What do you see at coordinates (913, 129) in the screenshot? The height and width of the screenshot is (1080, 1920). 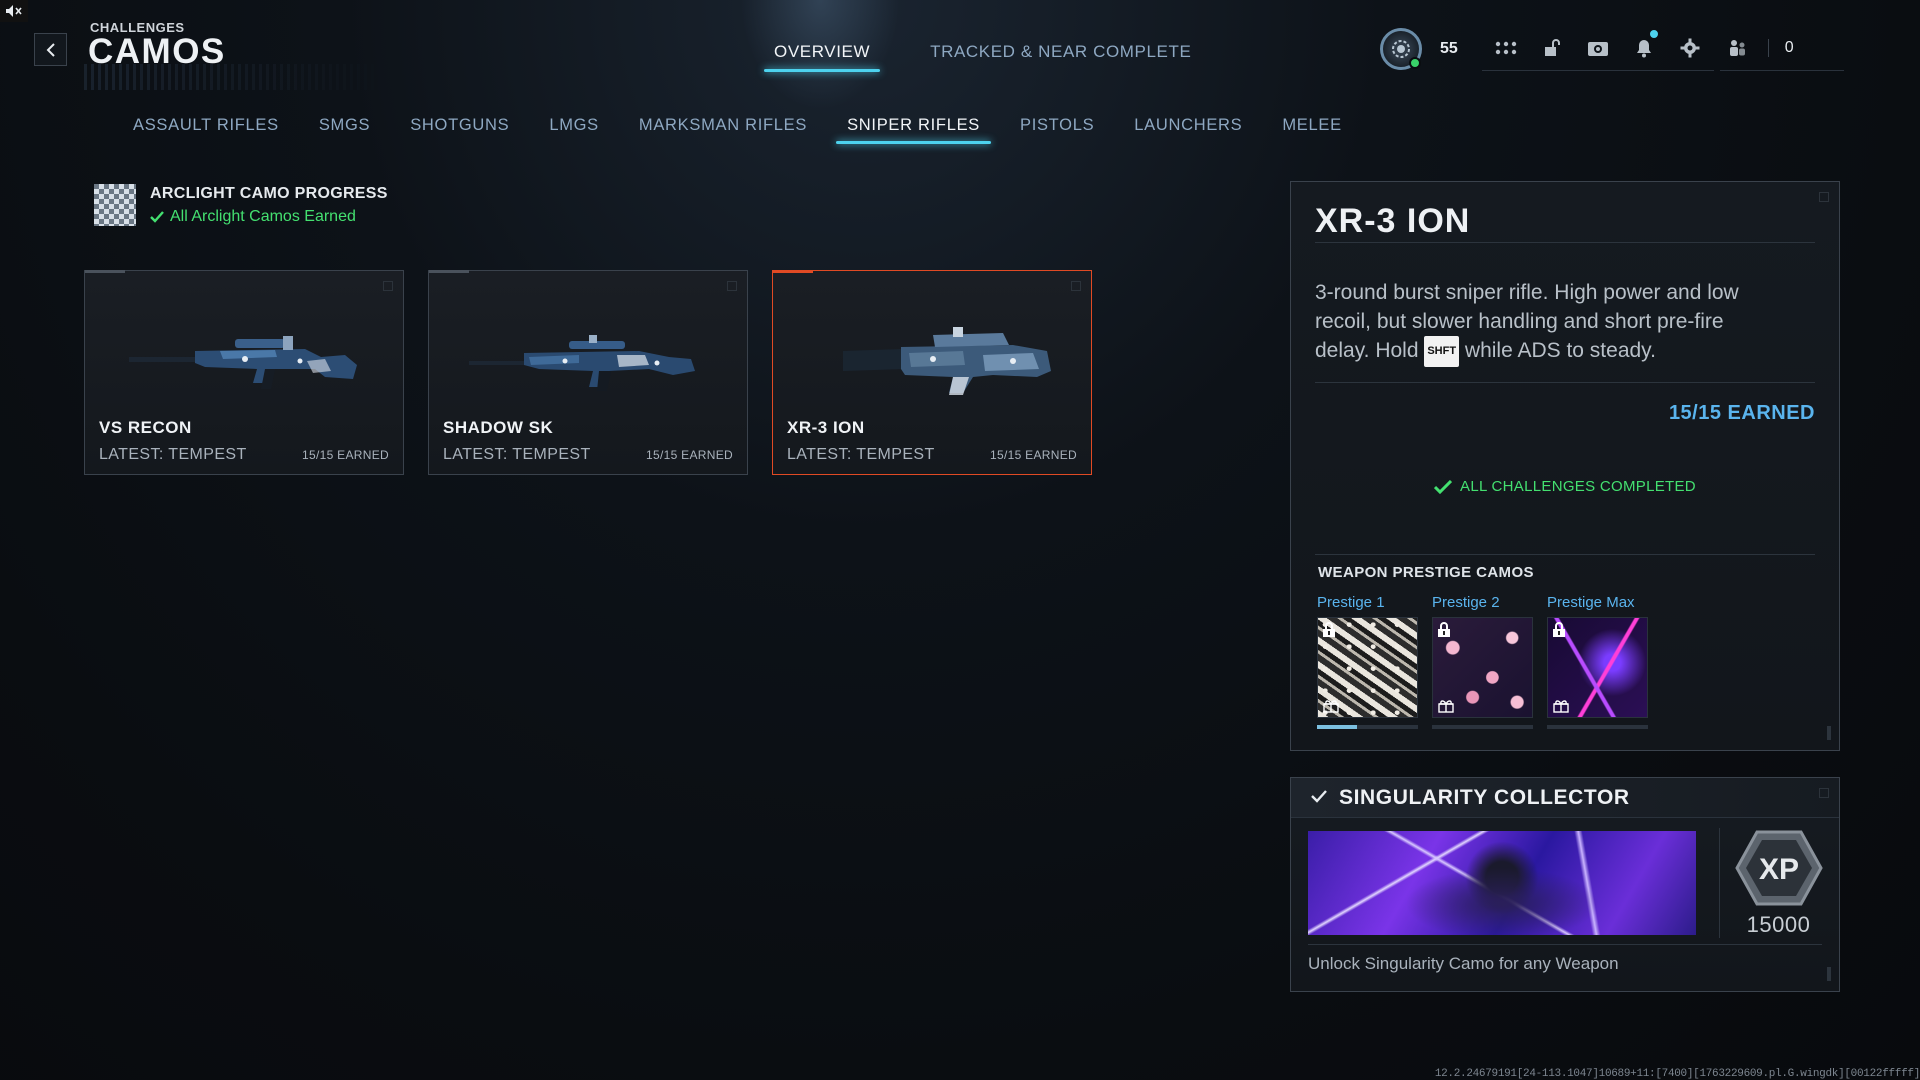 I see `tab-sniper-rifles: SNIPER RIFLES` at bounding box center [913, 129].